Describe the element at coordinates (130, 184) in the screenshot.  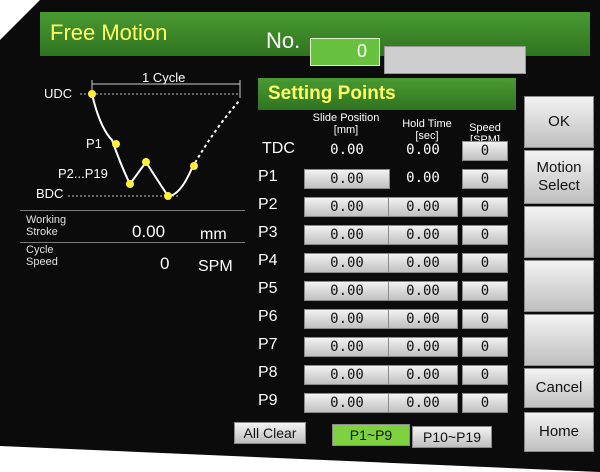
I see `p2-point` at that location.